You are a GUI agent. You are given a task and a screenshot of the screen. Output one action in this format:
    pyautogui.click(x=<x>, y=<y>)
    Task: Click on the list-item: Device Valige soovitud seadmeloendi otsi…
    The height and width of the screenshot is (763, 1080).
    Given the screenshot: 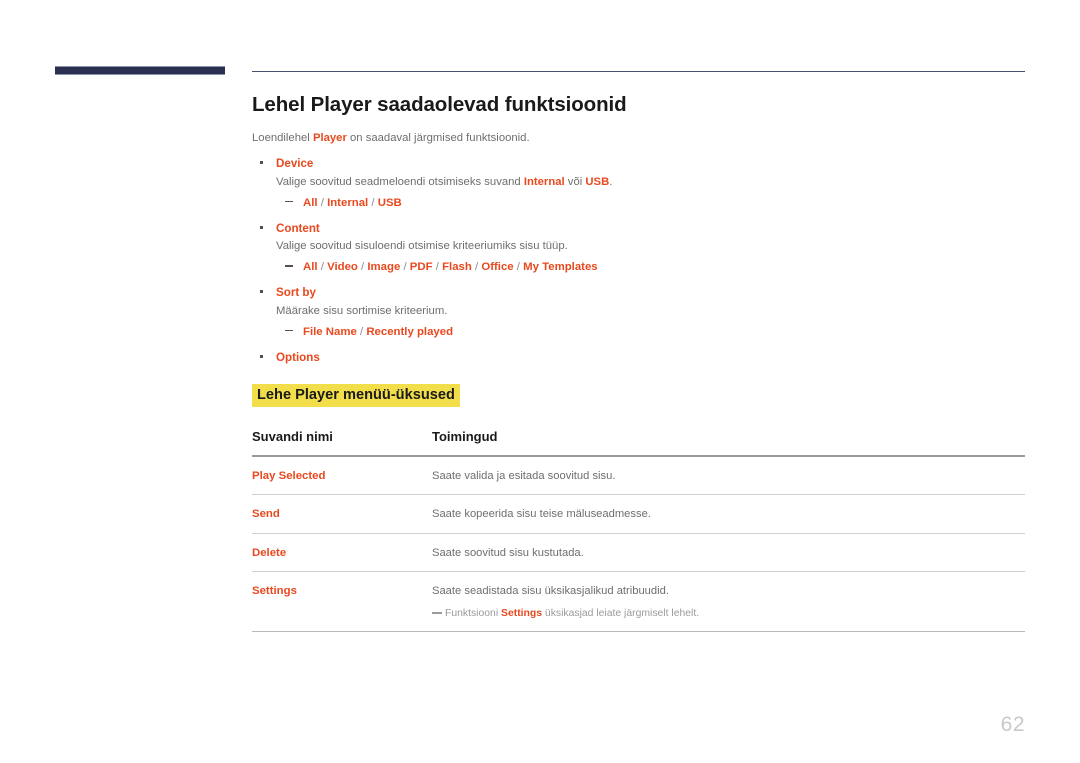 What is the action you would take?
    pyautogui.click(x=638, y=183)
    